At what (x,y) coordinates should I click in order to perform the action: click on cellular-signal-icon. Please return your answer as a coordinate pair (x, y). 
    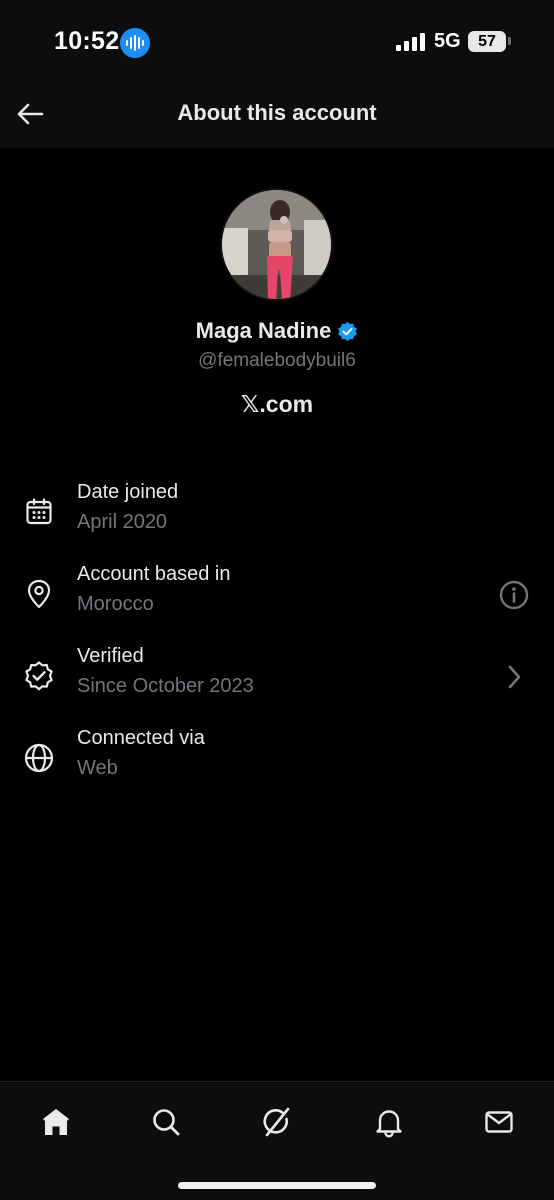
    Looking at the image, I should click on (410, 42).